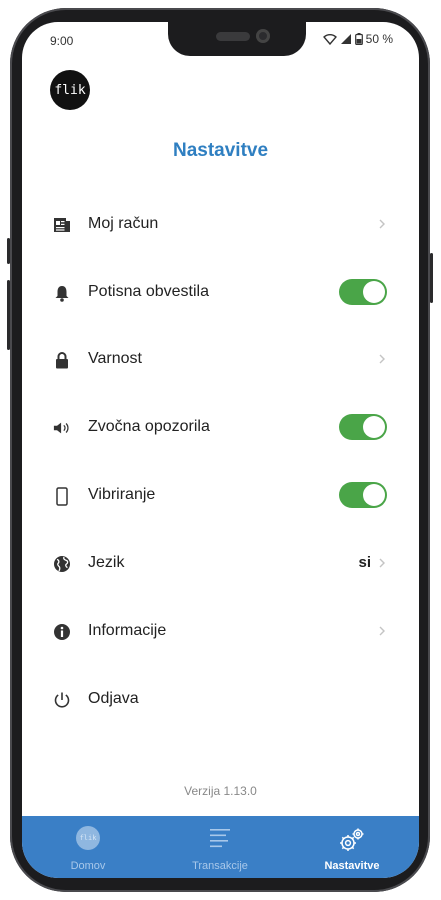 The image size is (441, 900). Describe the element at coordinates (62, 428) in the screenshot. I see `speaker-icon` at that location.